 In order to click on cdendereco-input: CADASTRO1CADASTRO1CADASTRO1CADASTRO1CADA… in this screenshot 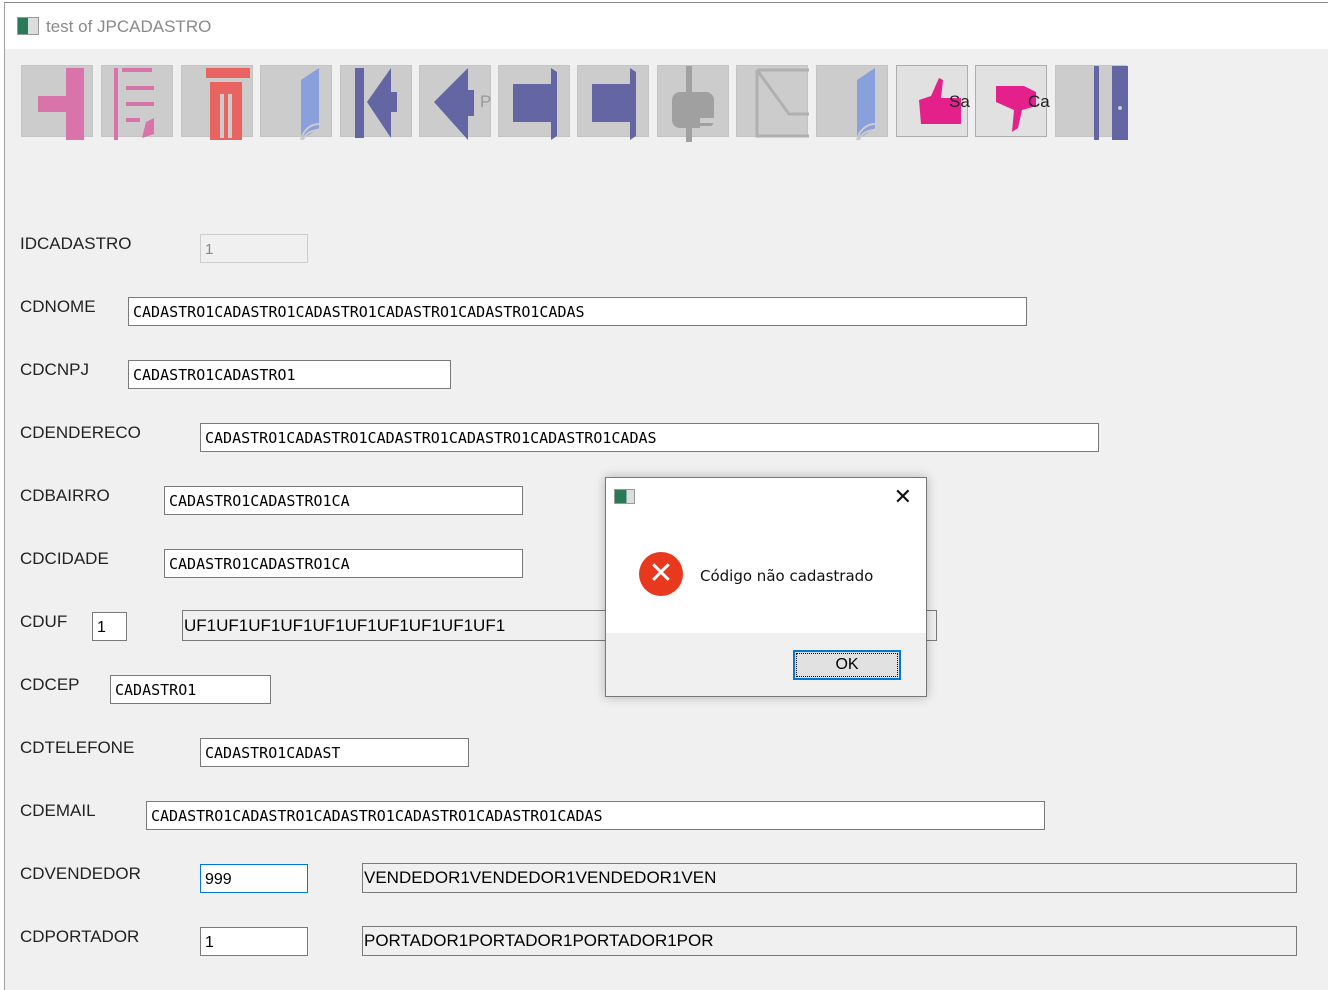, I will do `click(649, 437)`.